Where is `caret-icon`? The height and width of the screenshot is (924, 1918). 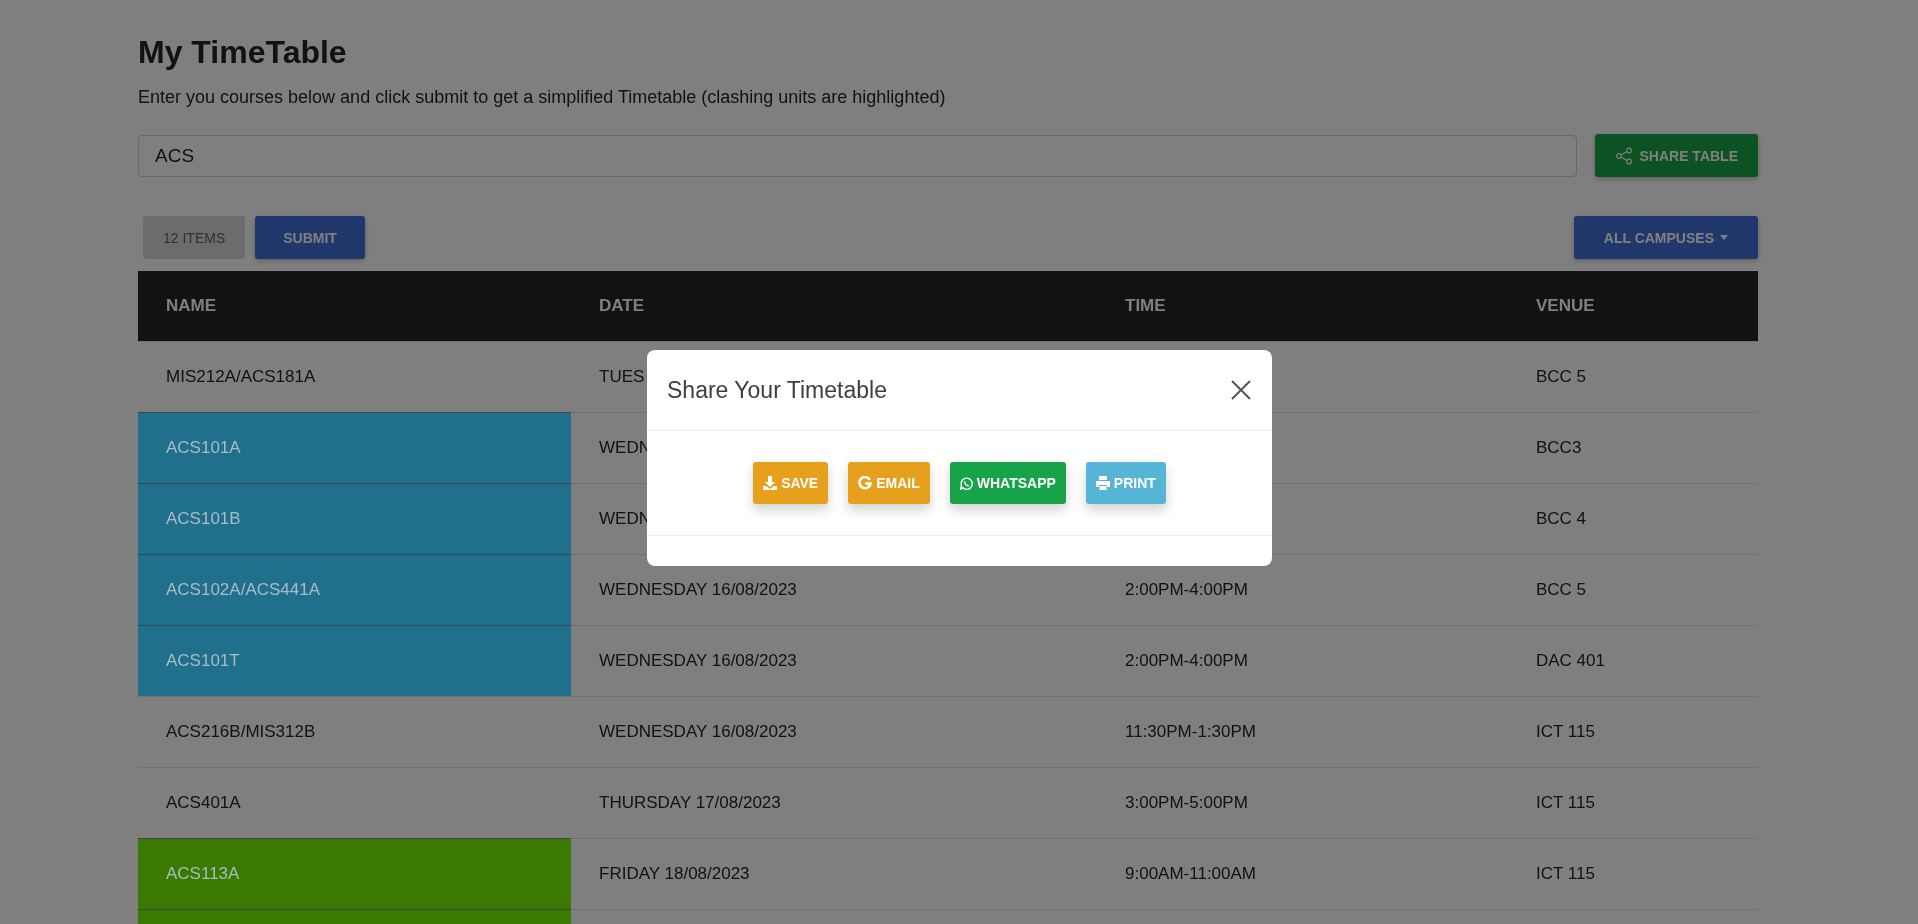
caret-icon is located at coordinates (1724, 237).